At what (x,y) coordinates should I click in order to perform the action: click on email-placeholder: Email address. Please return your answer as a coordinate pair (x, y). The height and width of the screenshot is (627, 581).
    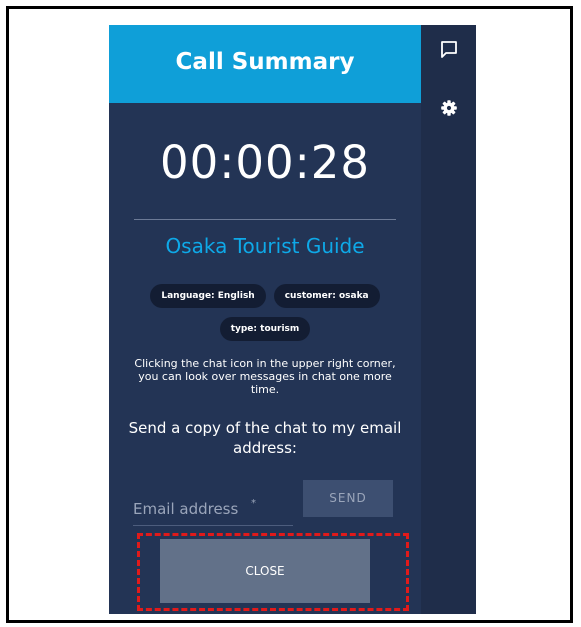
    Looking at the image, I should click on (186, 509).